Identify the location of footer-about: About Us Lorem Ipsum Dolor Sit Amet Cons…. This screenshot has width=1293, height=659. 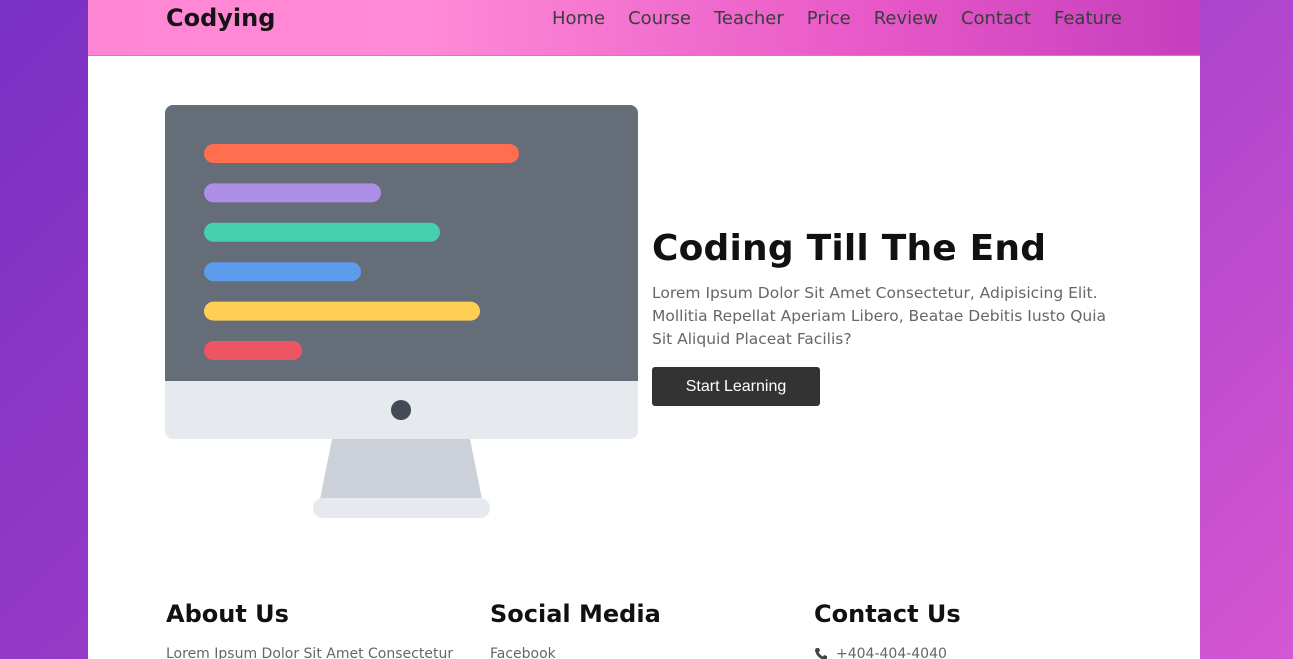
(316, 628).